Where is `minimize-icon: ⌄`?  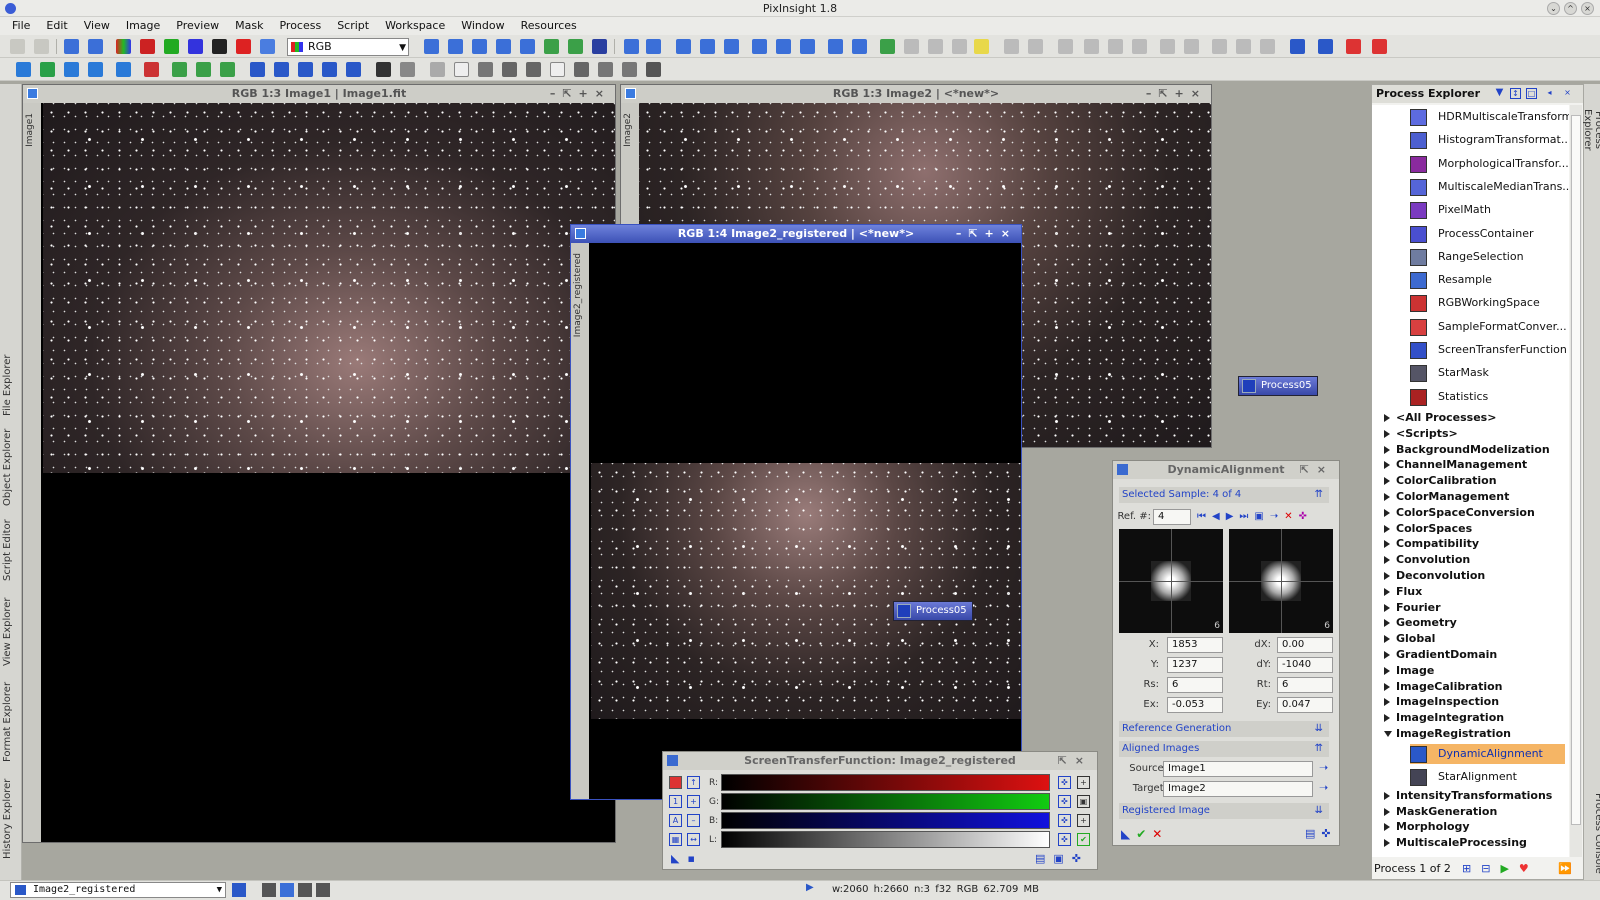 minimize-icon: ⌄ is located at coordinates (1553, 8).